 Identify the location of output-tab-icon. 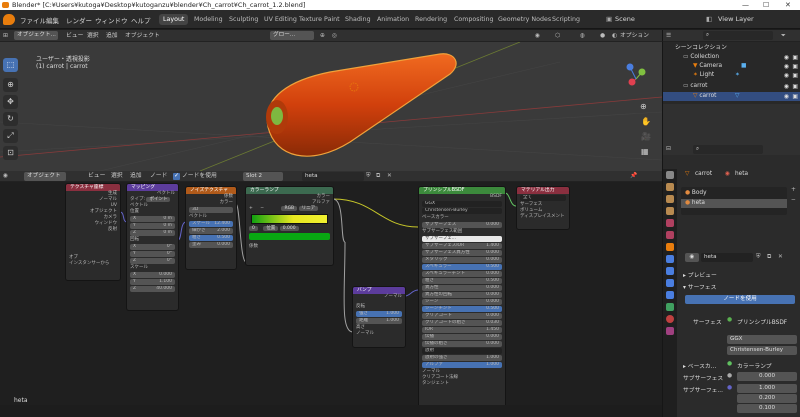
(670, 199).